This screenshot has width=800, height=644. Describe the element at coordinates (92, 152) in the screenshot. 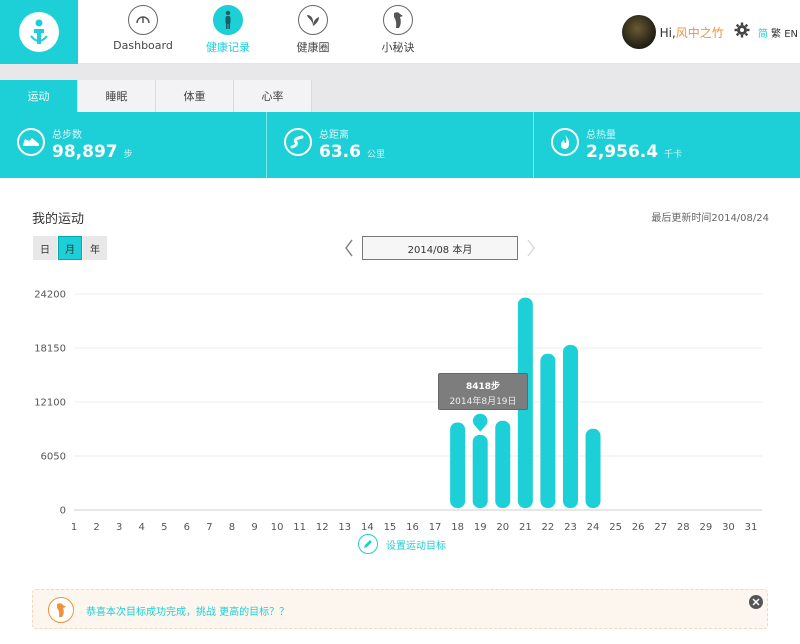

I see `stat-value: 98,897 步` at that location.